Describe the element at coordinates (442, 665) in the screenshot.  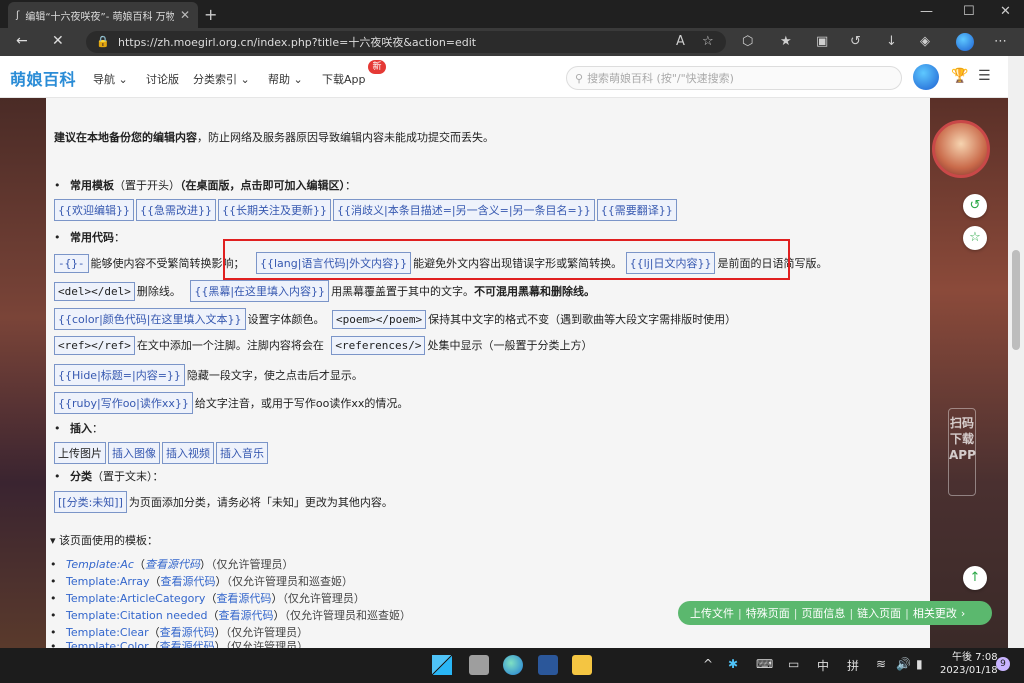
I see `start-windows-icon` at that location.